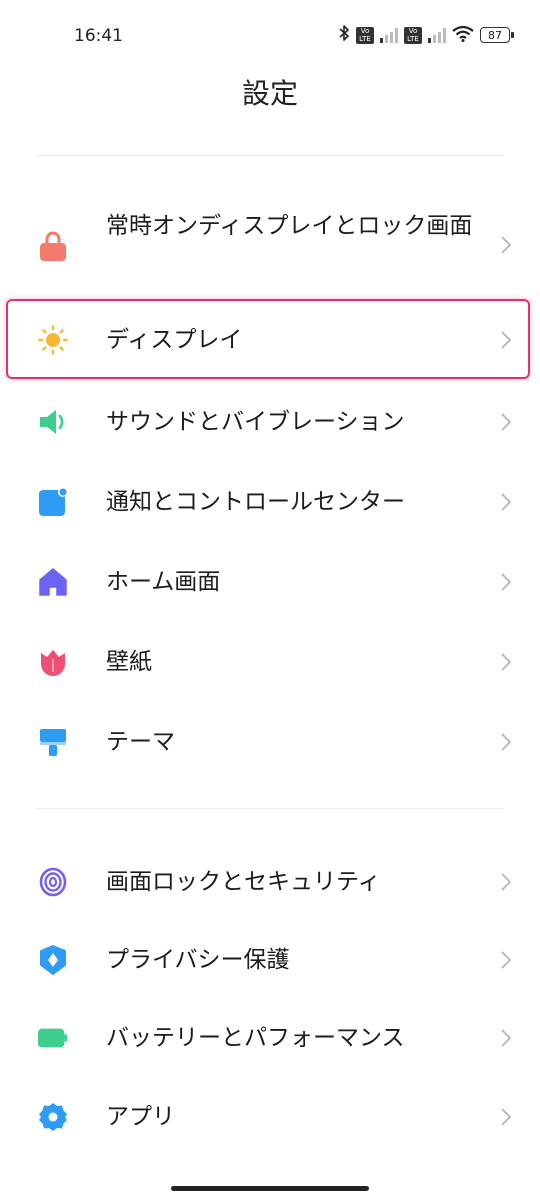 The height and width of the screenshot is (1200, 540). Describe the element at coordinates (270, 662) in the screenshot. I see `settings-item-wallpaper: 壁紙` at that location.